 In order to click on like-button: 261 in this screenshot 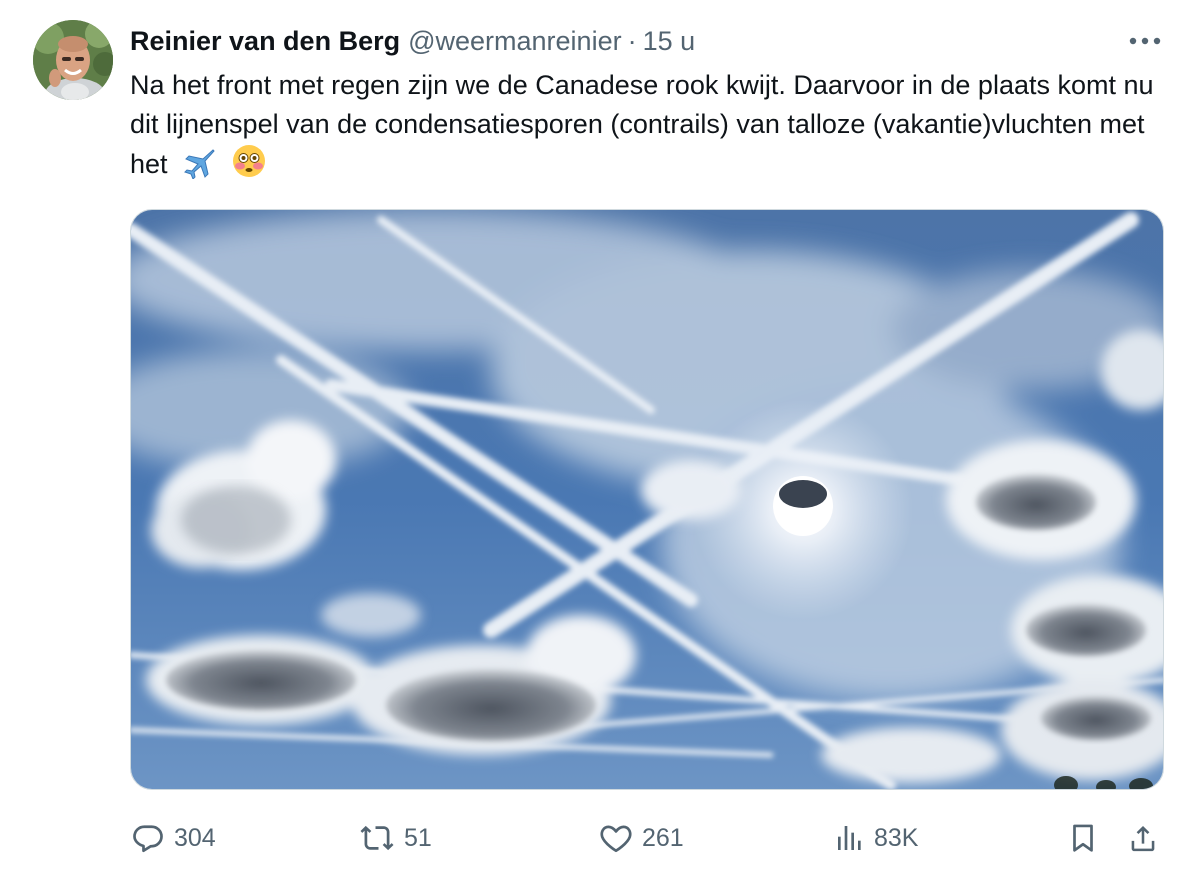, I will do `click(641, 838)`.